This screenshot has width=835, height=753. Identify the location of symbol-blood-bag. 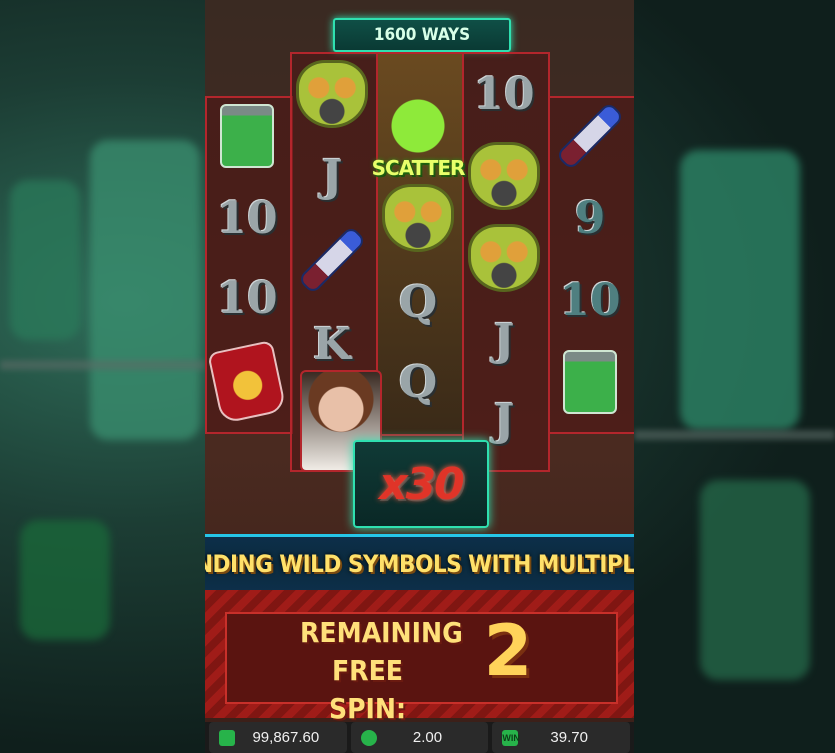
(247, 382).